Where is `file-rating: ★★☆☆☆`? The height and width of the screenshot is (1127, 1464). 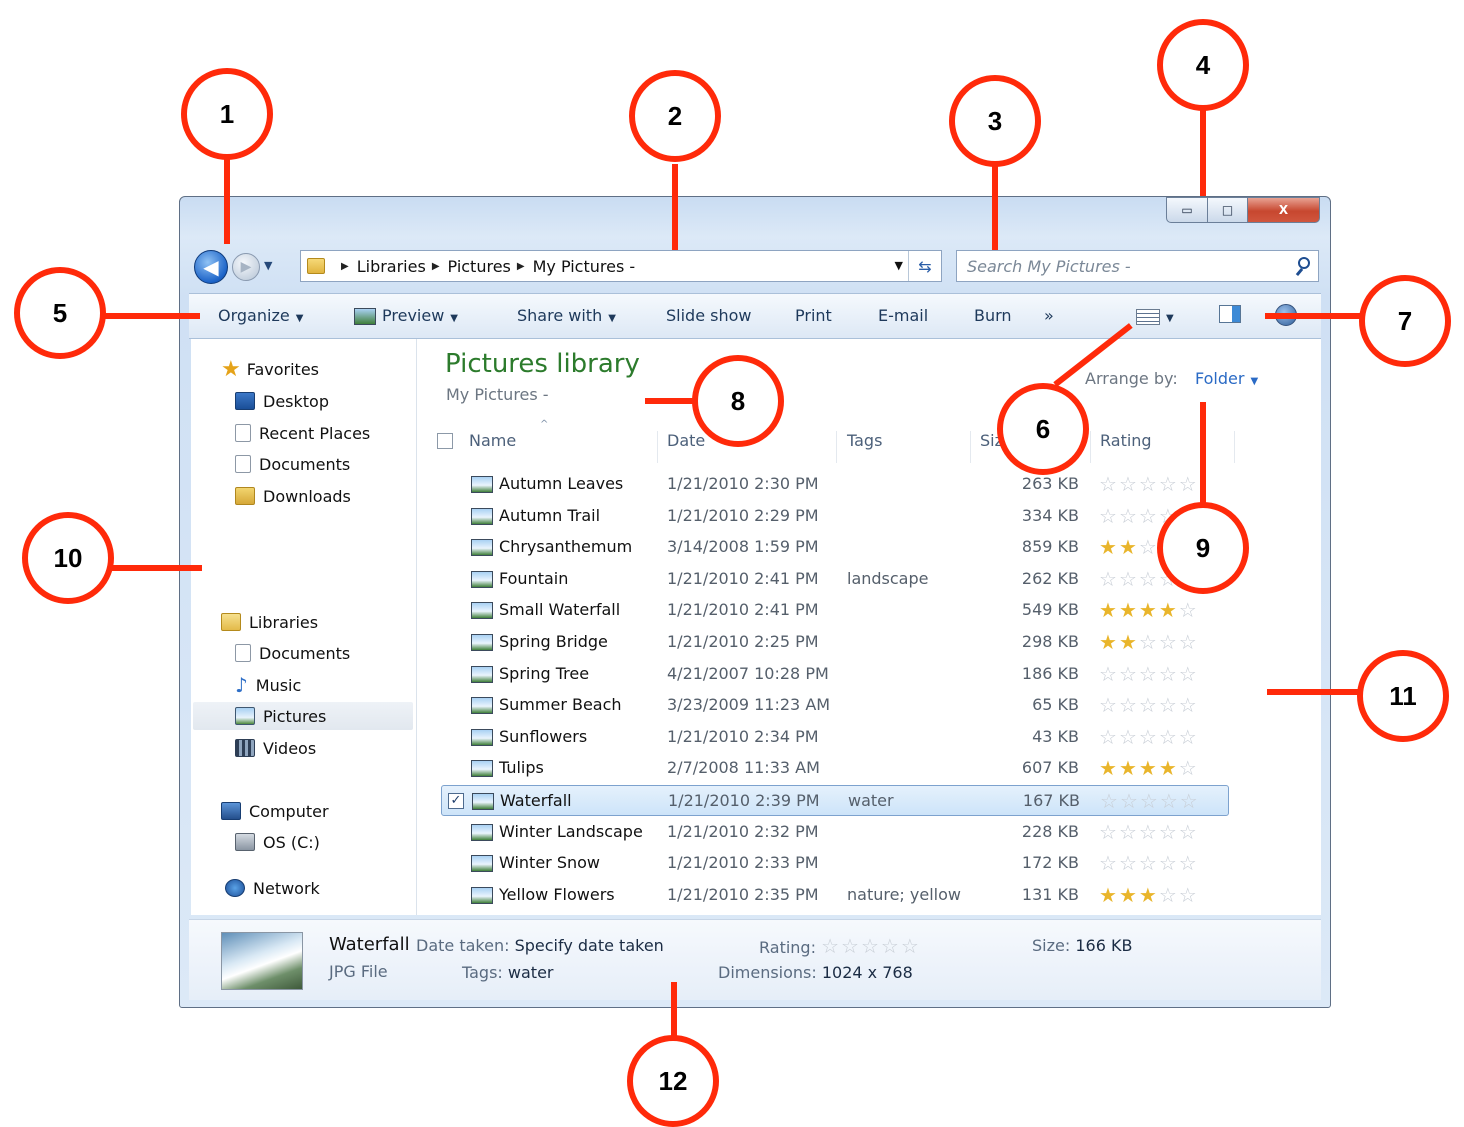 file-rating: ★★☆☆☆ is located at coordinates (1149, 642).